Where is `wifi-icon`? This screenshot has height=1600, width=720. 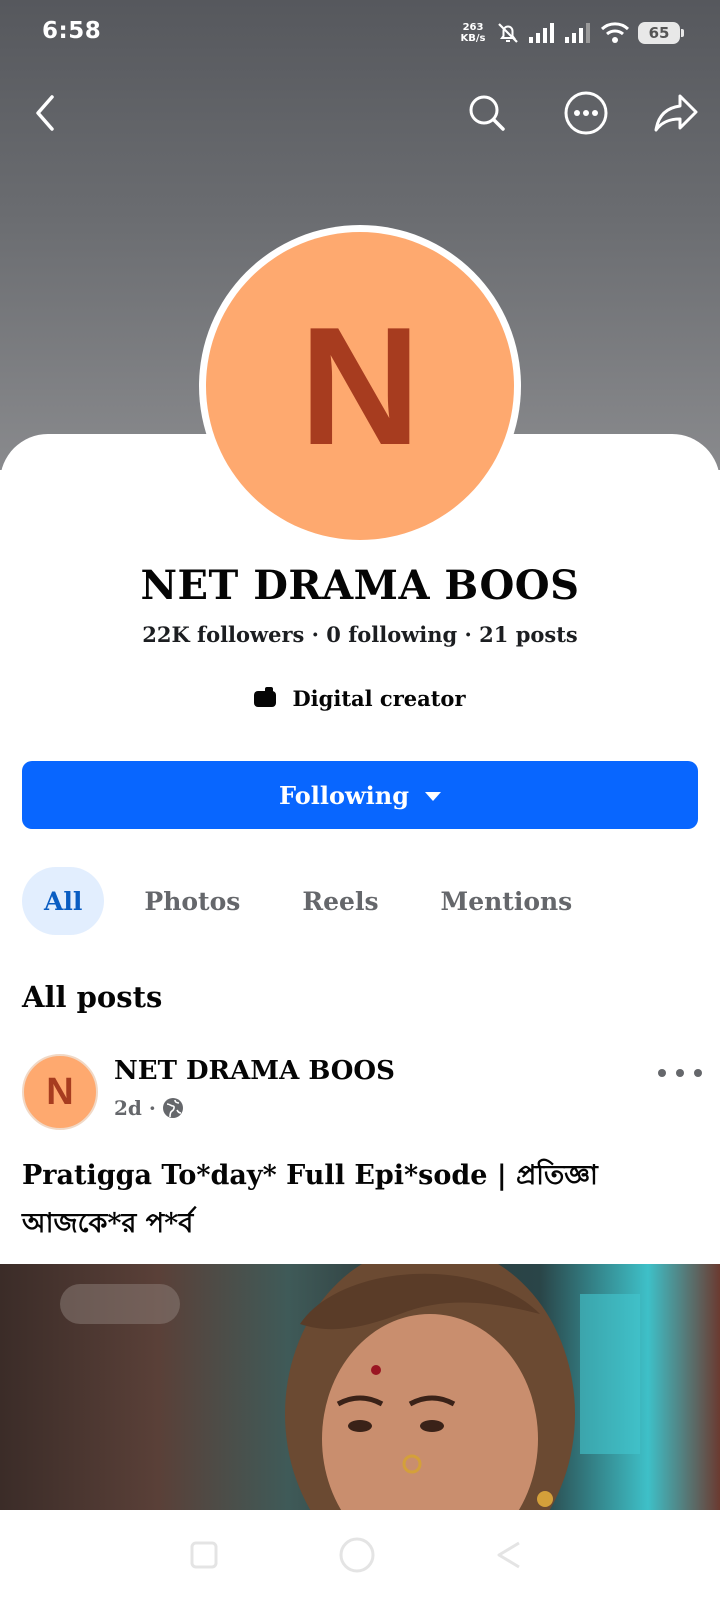 wifi-icon is located at coordinates (615, 32).